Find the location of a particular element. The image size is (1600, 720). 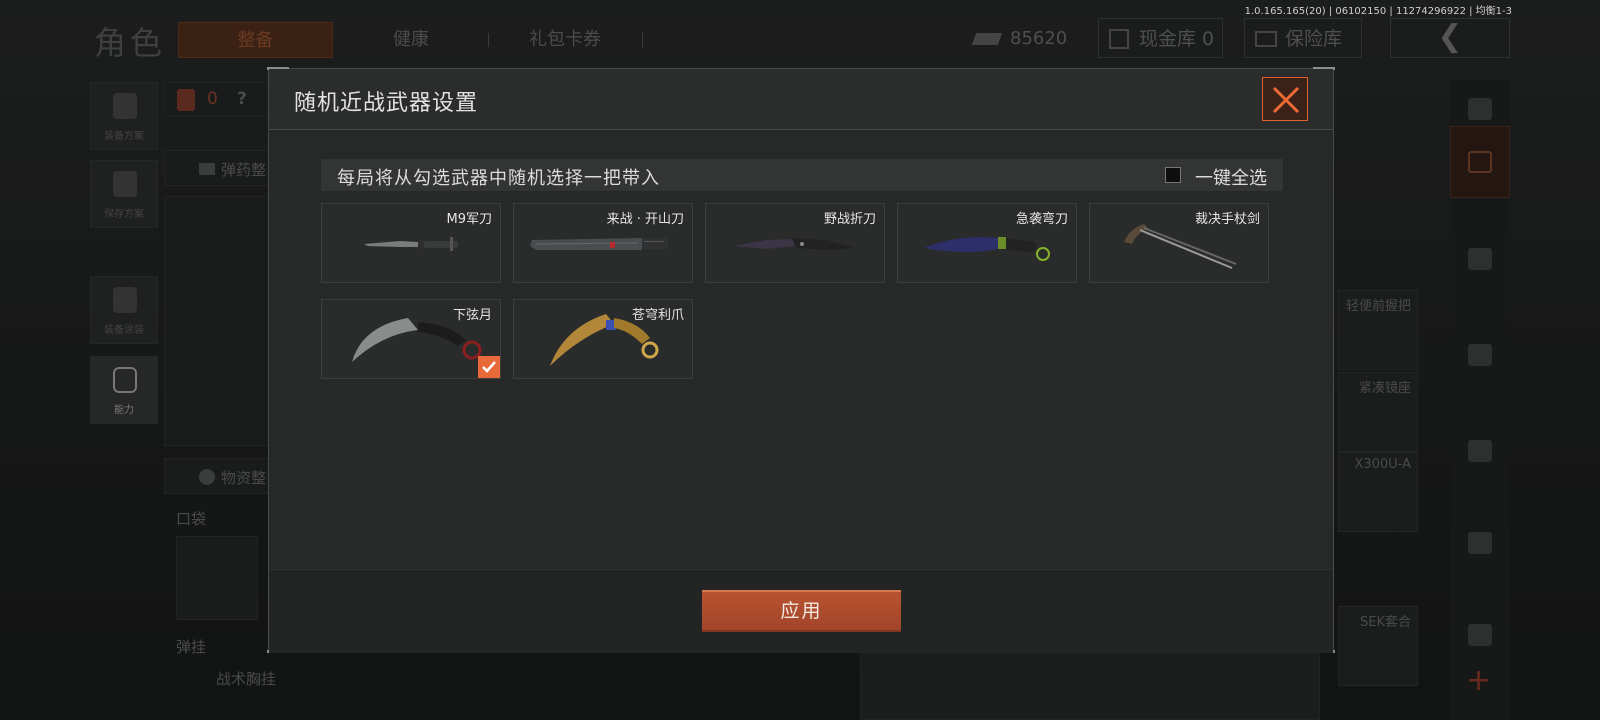

back-arrow-icon: ❮ is located at coordinates (1450, 36).